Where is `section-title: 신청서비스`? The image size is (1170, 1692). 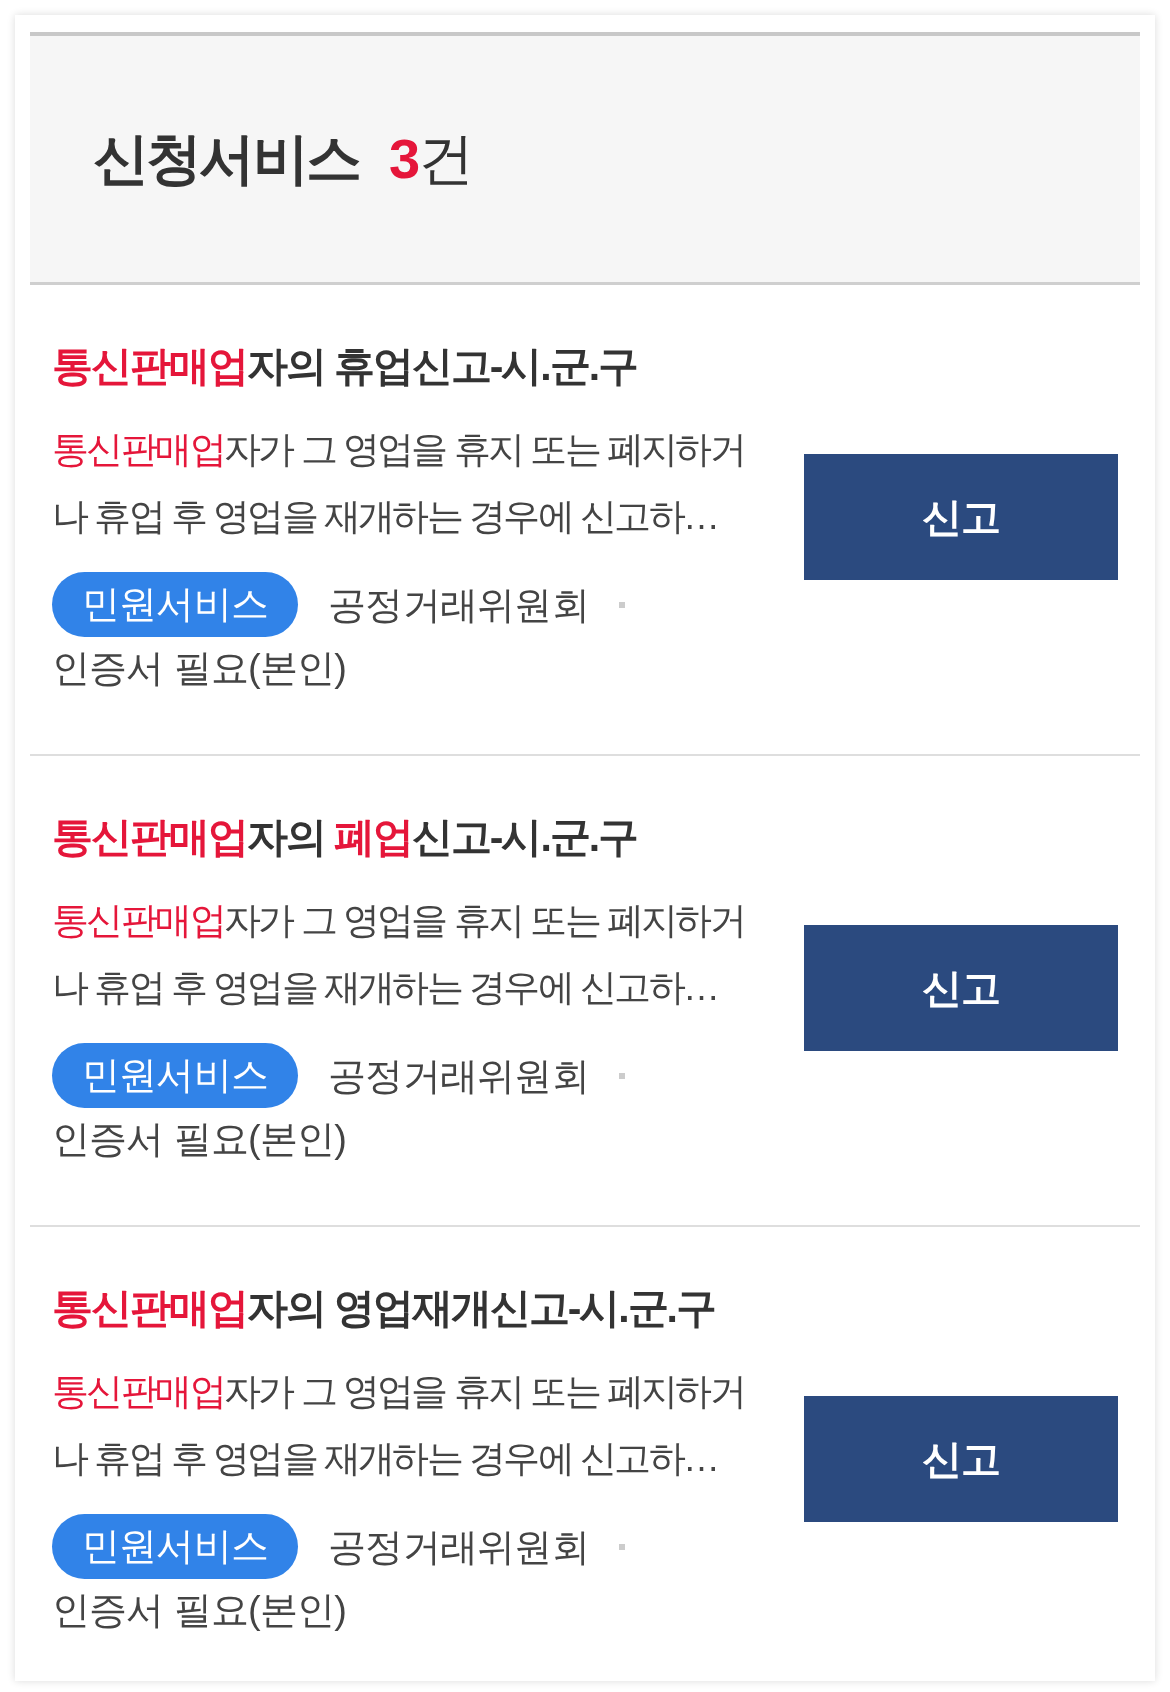 section-title: 신청서비스 is located at coordinates (226, 159).